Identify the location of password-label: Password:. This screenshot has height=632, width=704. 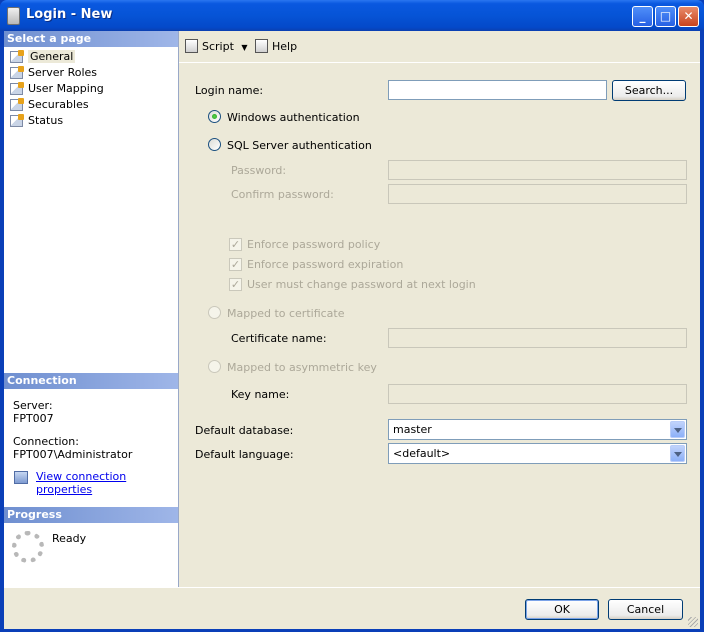
(259, 170).